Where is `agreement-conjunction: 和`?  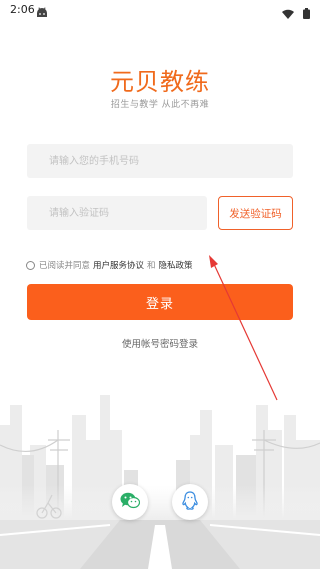
agreement-conjunction: 和 is located at coordinates (151, 266).